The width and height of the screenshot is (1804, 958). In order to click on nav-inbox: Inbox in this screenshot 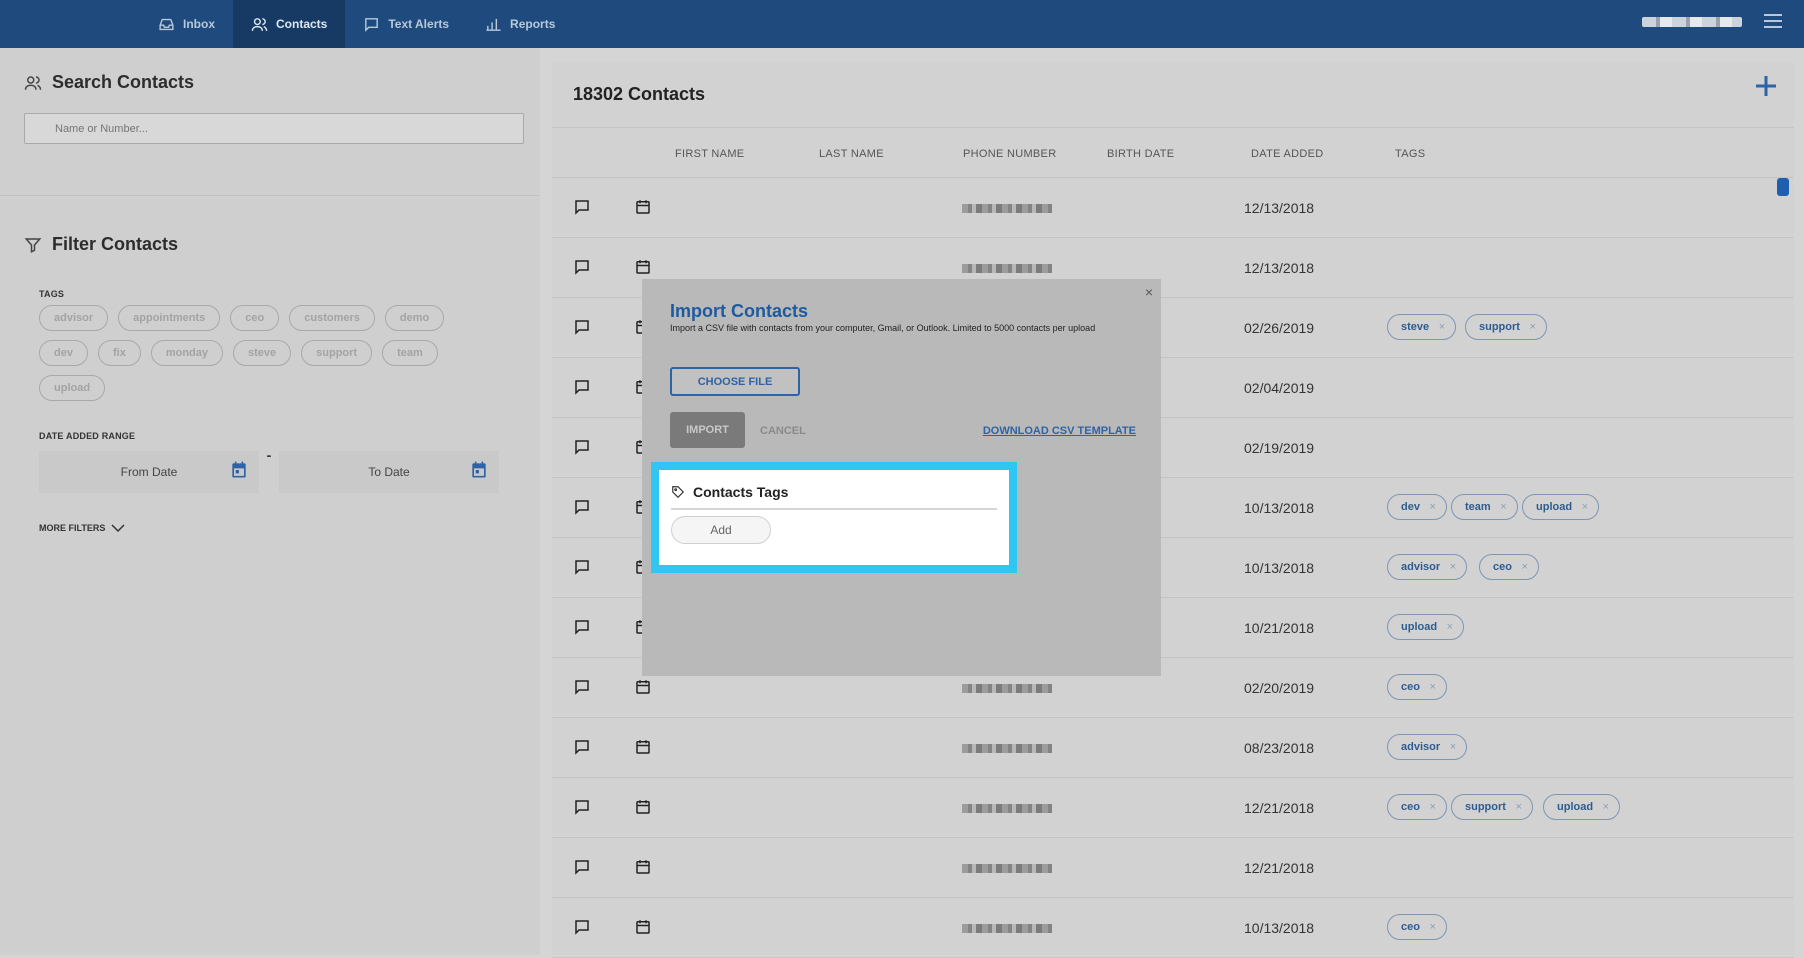, I will do `click(186, 24)`.